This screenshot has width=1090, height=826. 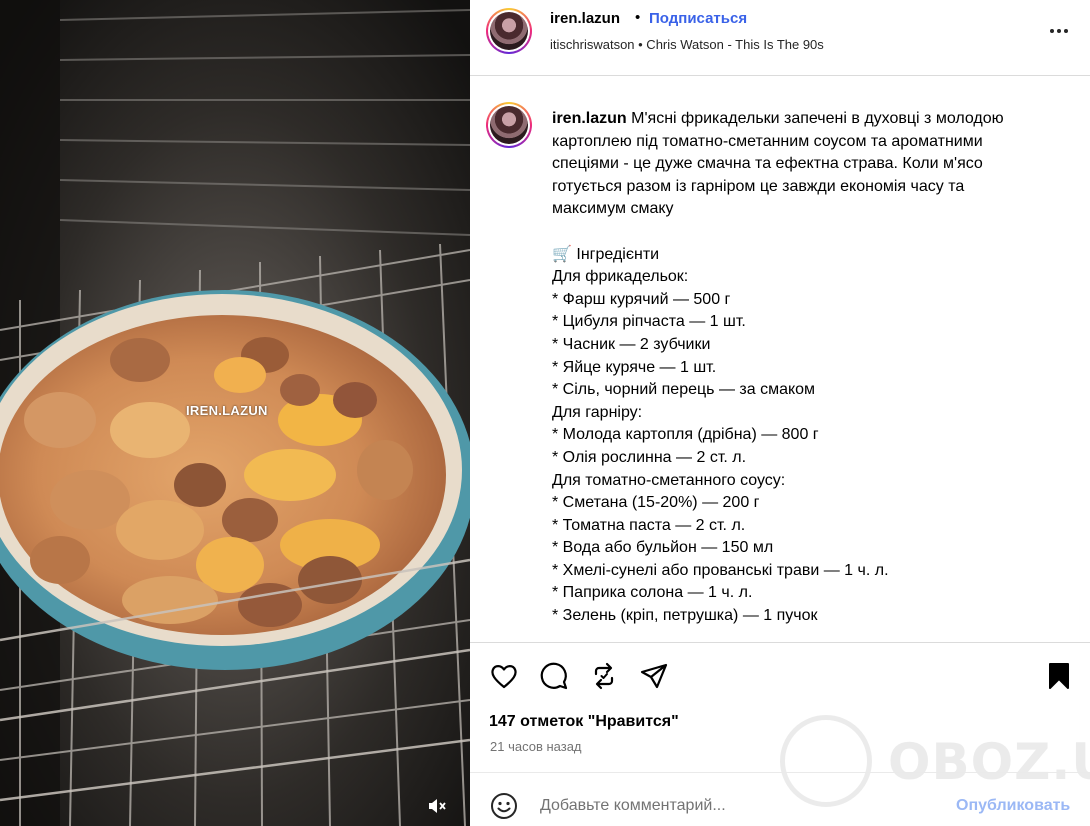 What do you see at coordinates (227, 410) in the screenshot?
I see `media-overlay-tag: IREN.LAZUN` at bounding box center [227, 410].